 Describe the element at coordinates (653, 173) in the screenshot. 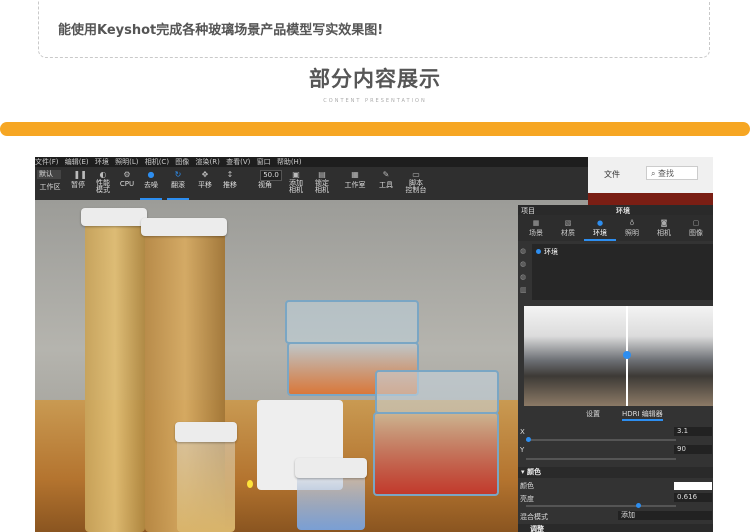

I see `search-icon: ⌕` at that location.